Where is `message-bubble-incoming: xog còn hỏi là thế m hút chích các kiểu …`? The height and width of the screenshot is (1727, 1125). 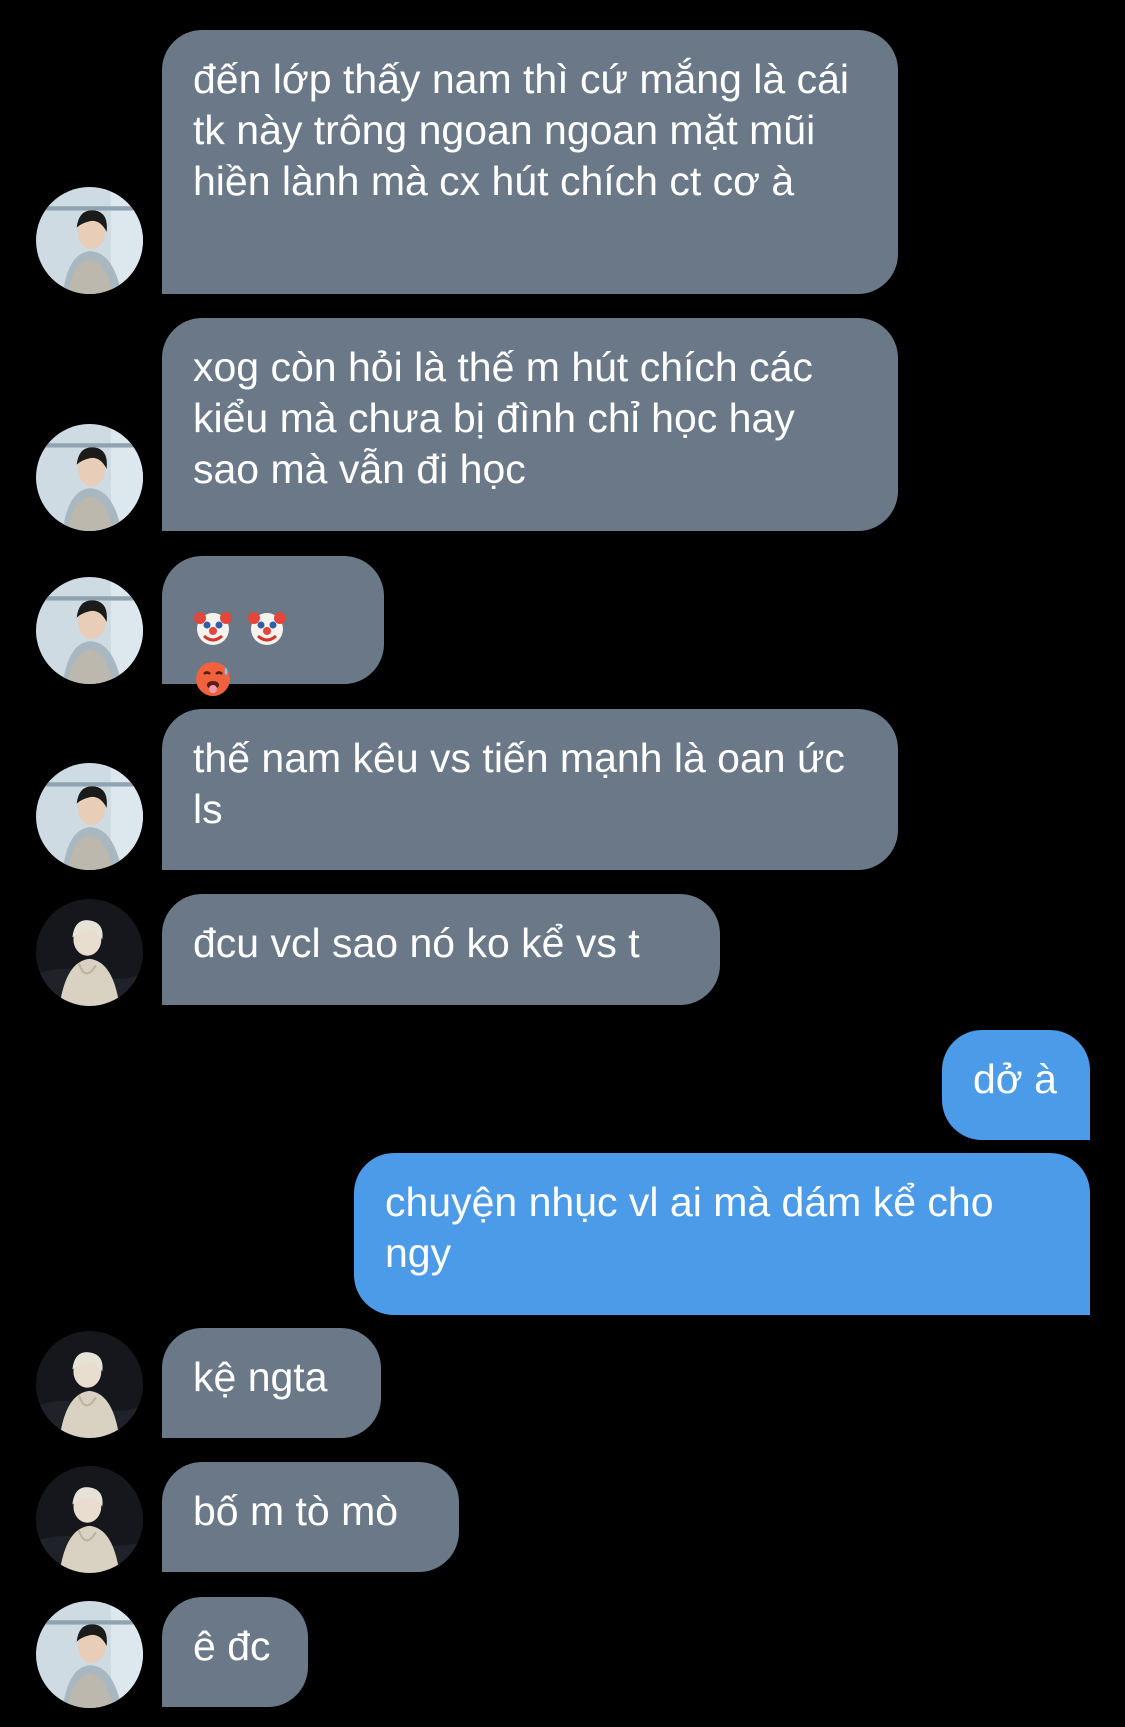
message-bubble-incoming: xog còn hỏi là thế m hút chích các kiểu … is located at coordinates (530, 424).